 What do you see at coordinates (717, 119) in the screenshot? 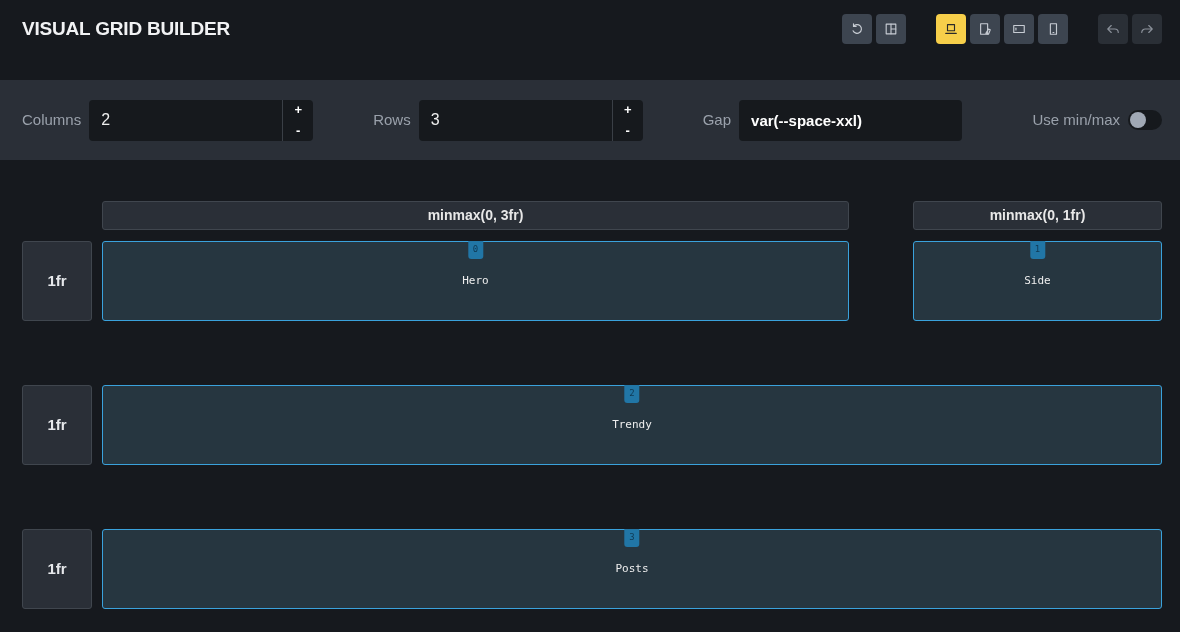
I see `field-label: Gap` at bounding box center [717, 119].